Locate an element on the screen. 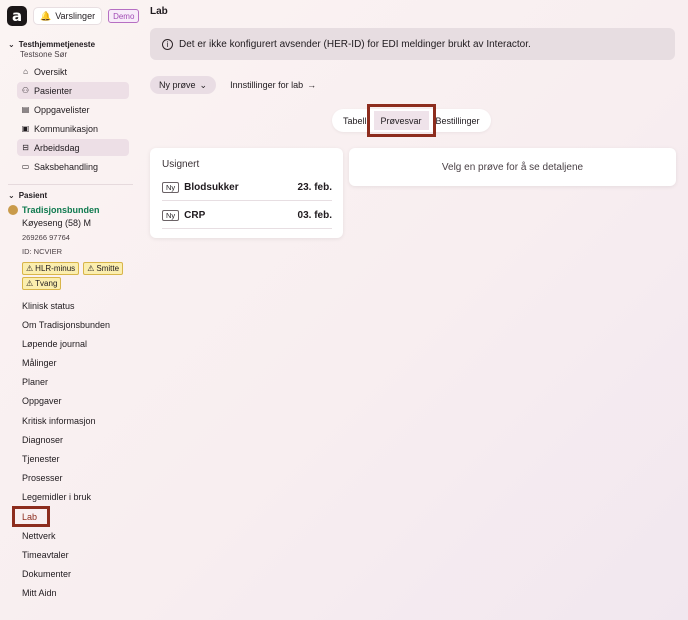  test-row-crp: Ny CRP 03. feb. is located at coordinates (247, 216).